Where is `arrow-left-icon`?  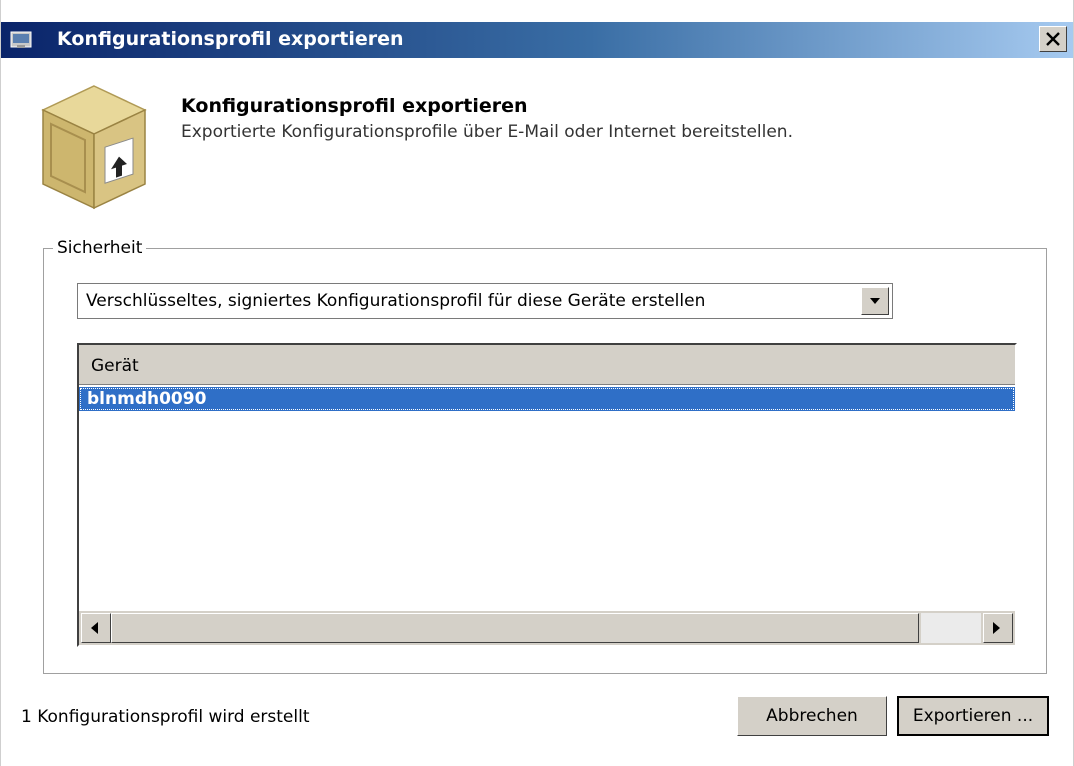 arrow-left-icon is located at coordinates (94, 628).